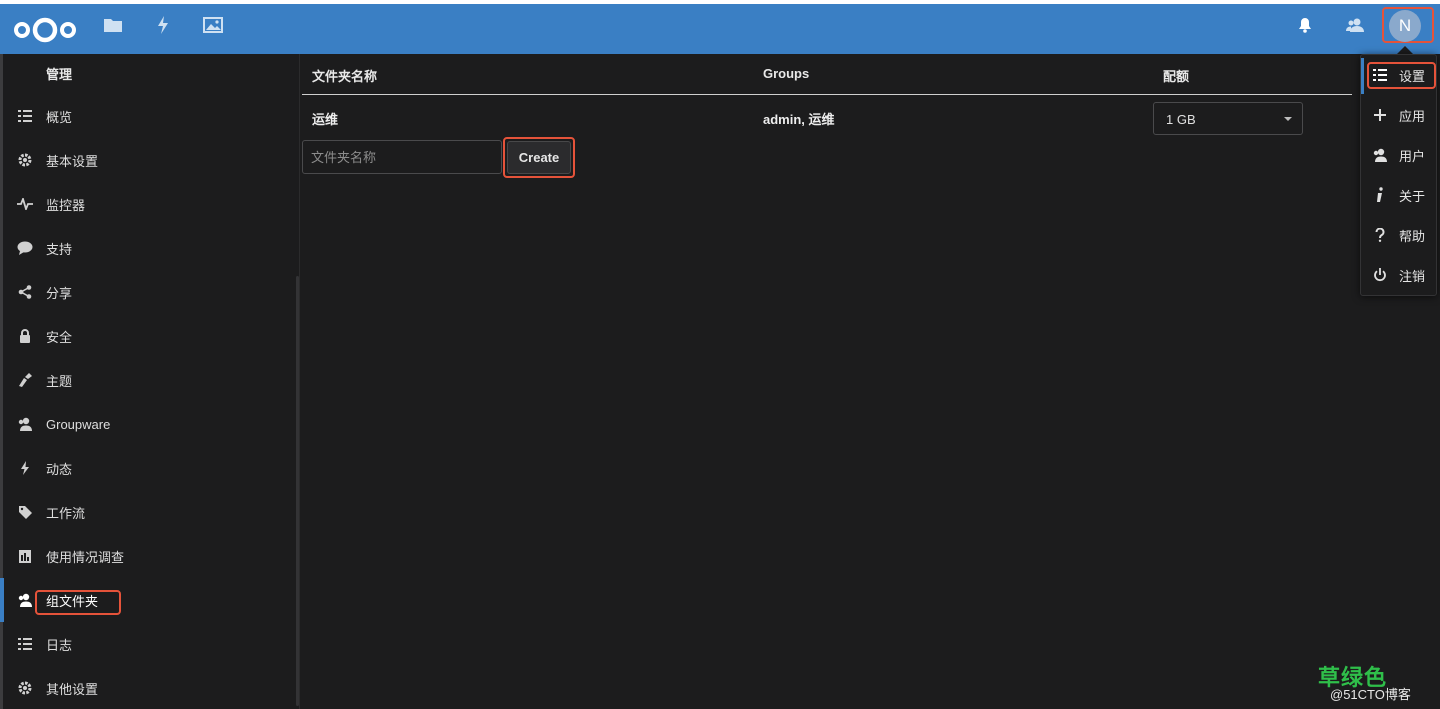 Image resolution: width=1440 pixels, height=709 pixels. Describe the element at coordinates (85, 557) in the screenshot. I see `sidebar-item-label: 使用情况调查` at that location.